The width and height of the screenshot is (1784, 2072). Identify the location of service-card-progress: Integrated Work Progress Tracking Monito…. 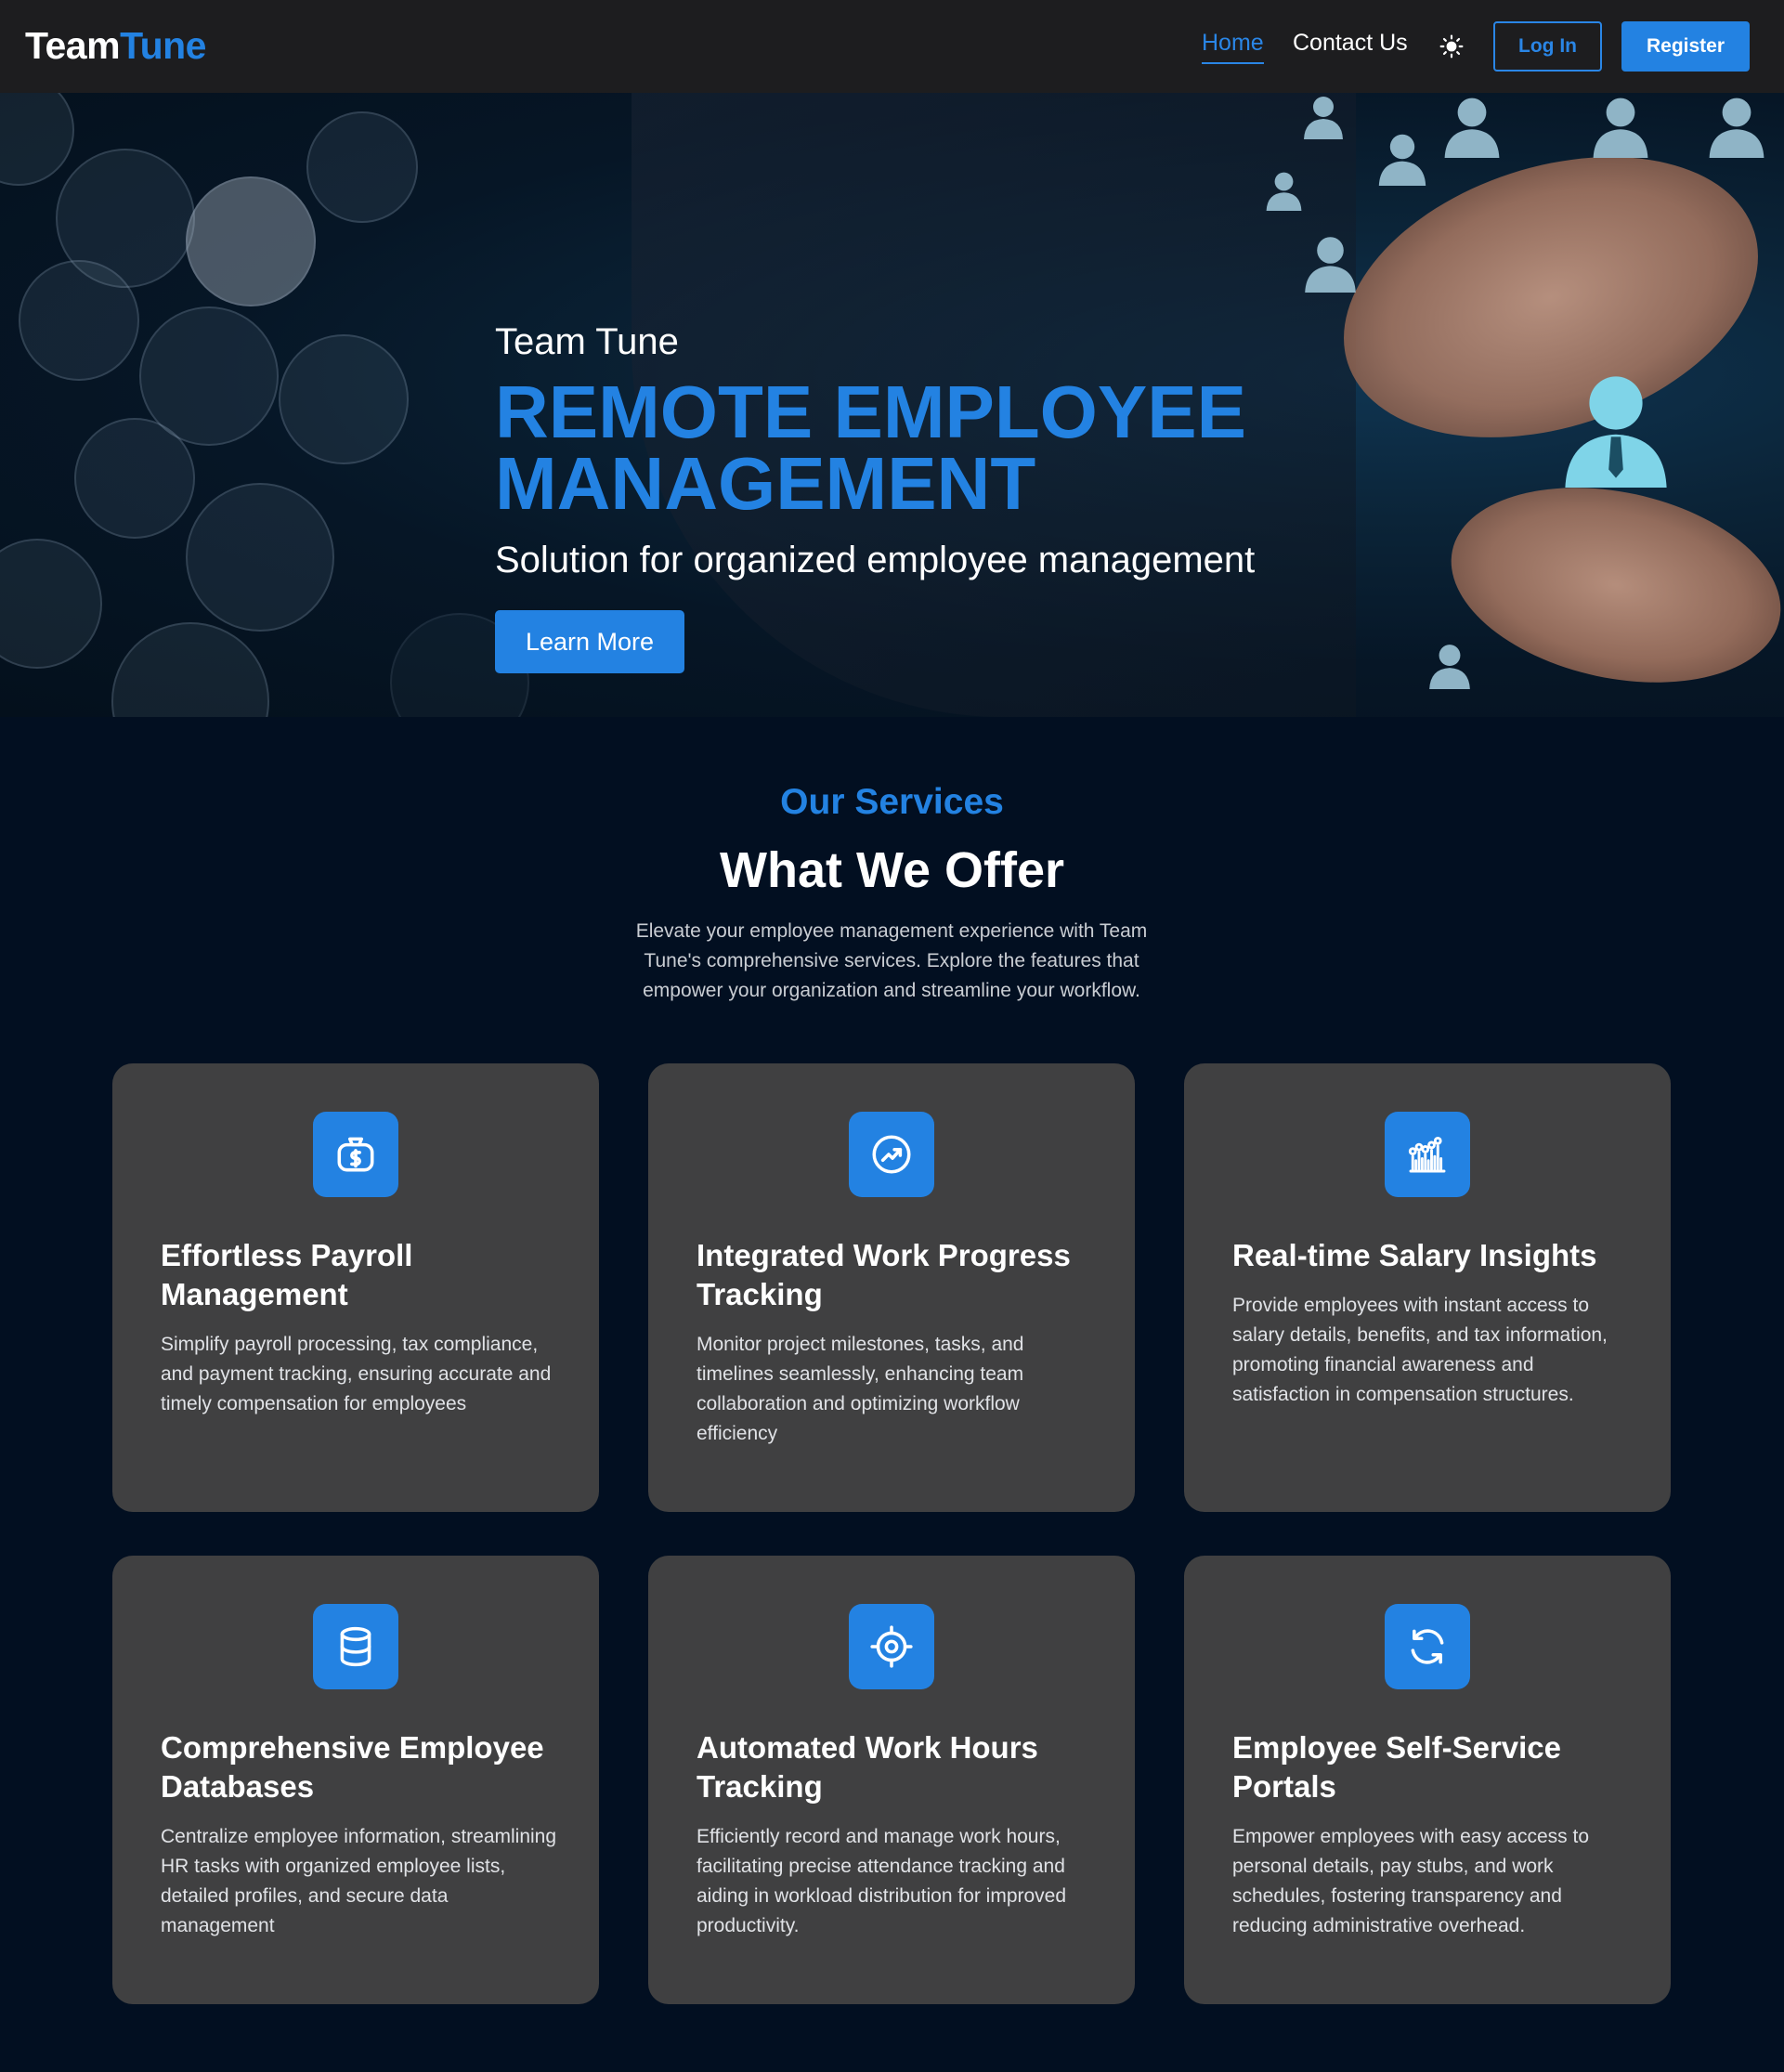
(891, 1287).